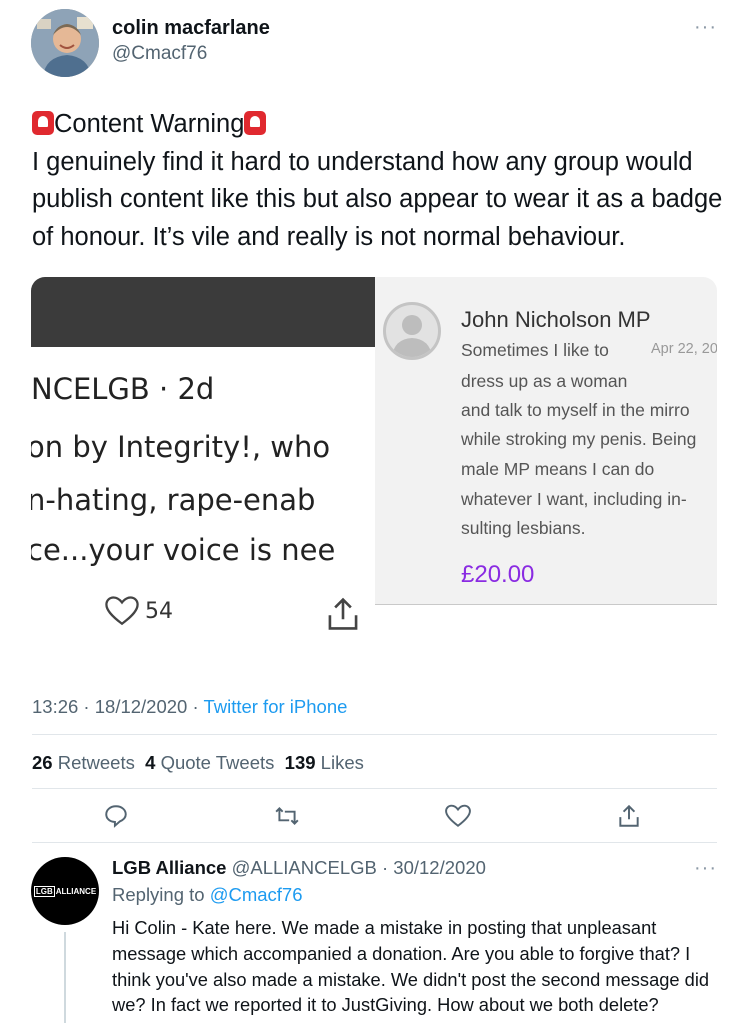 The image size is (753, 1023). I want to click on image-text-line: NCELGB · 2d, so click(123, 389).